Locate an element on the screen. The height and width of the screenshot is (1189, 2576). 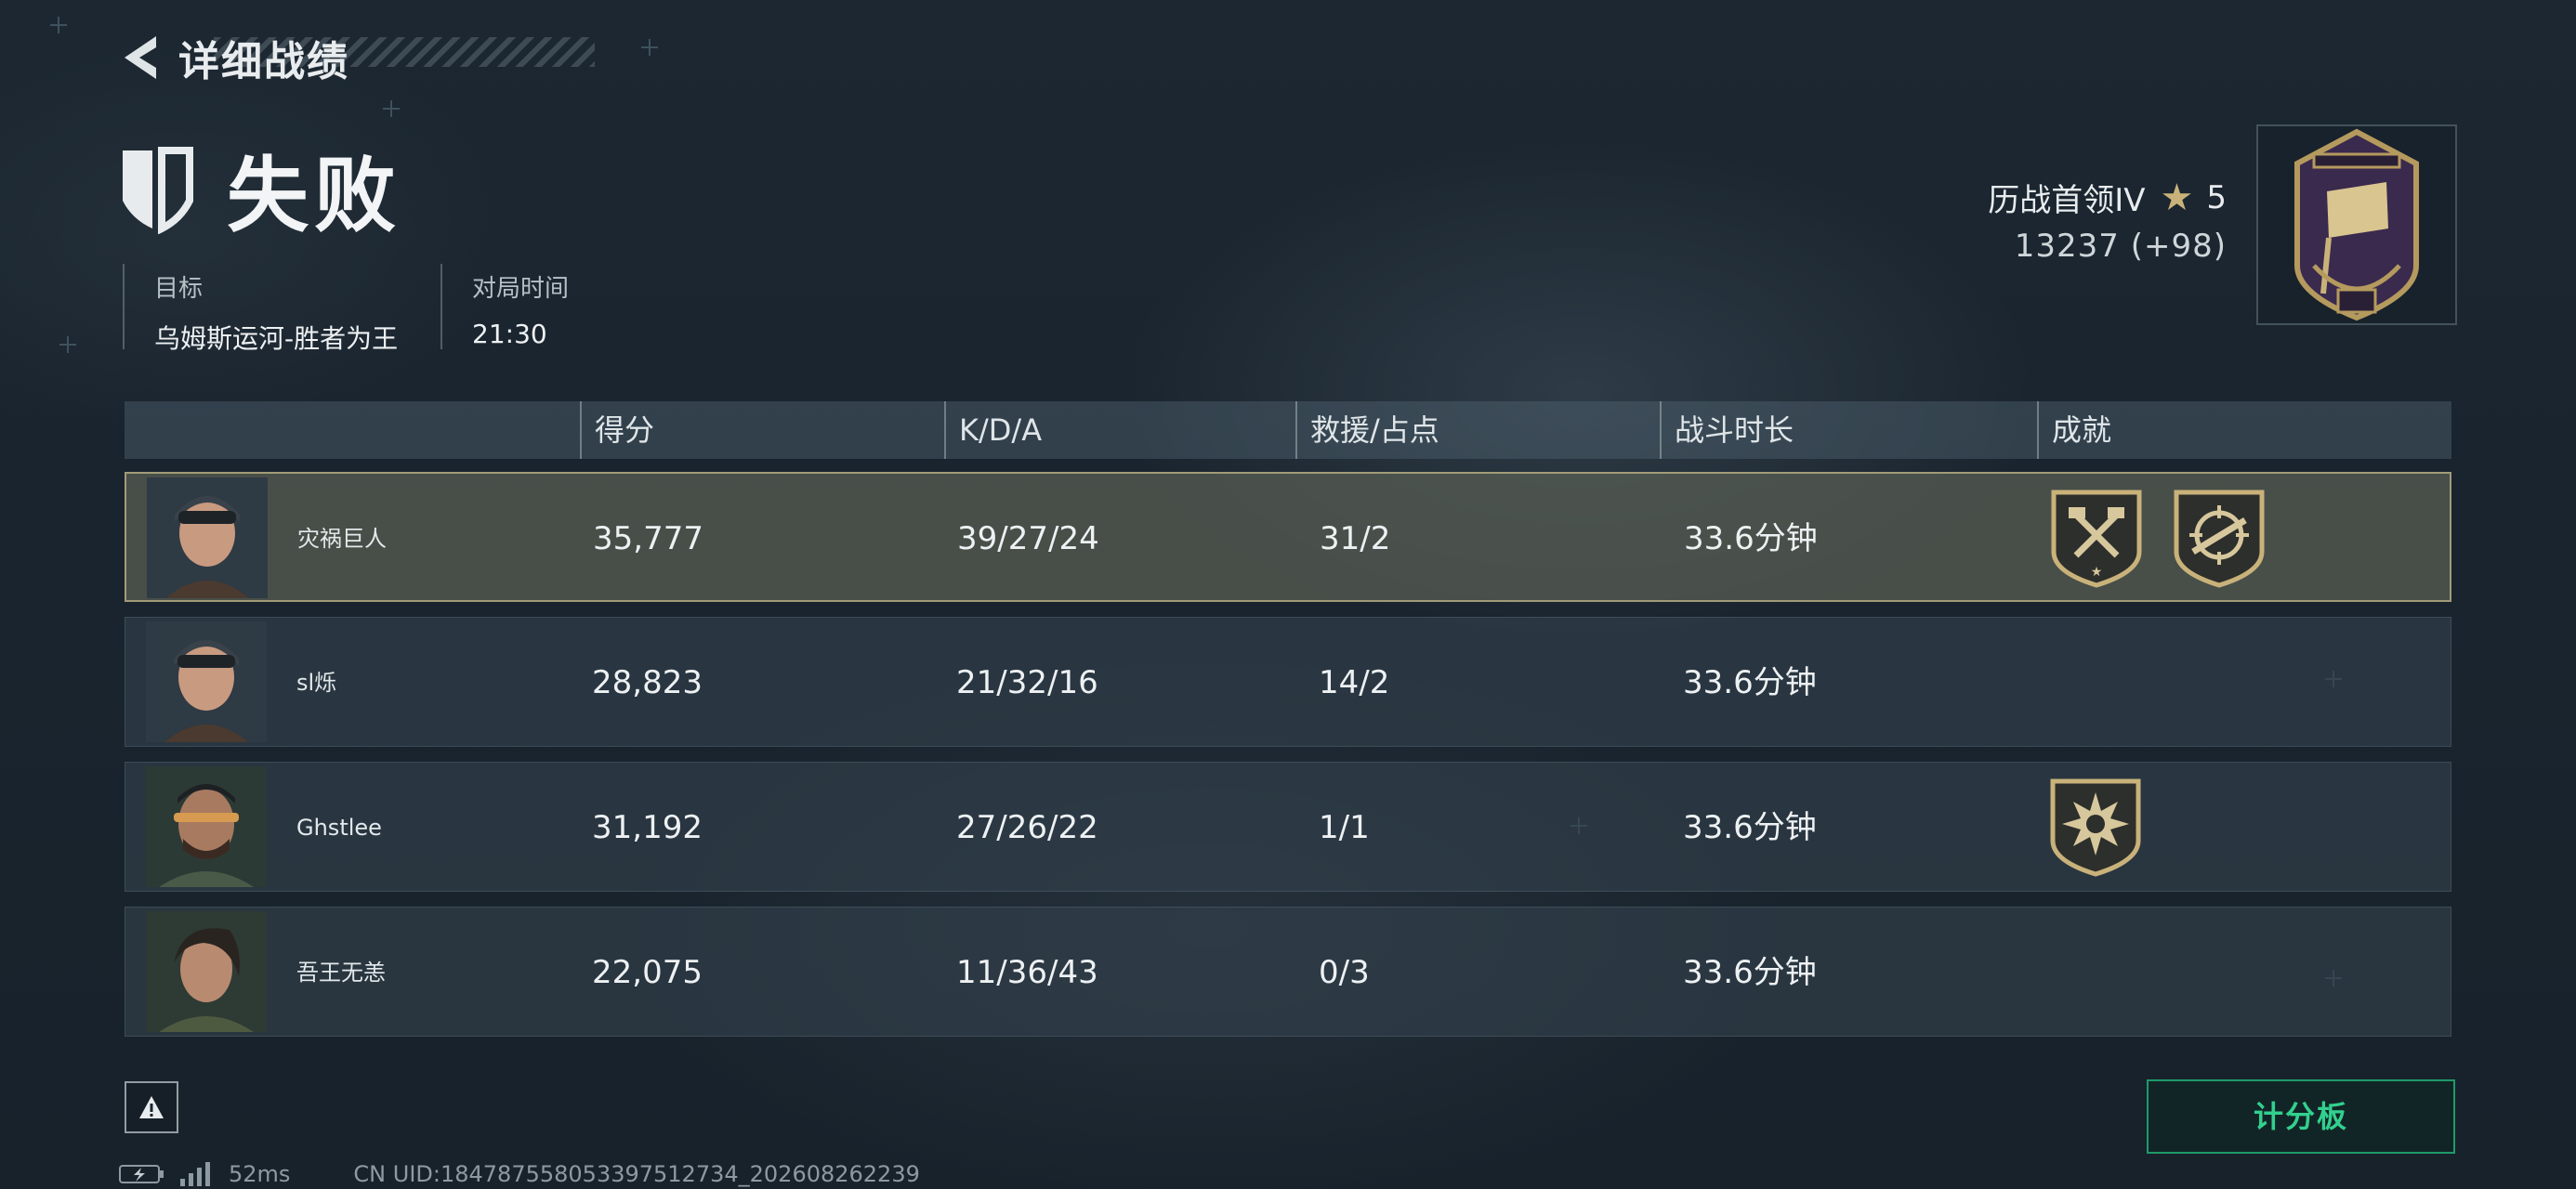
col-achievements: 成就 is located at coordinates (2074, 430).